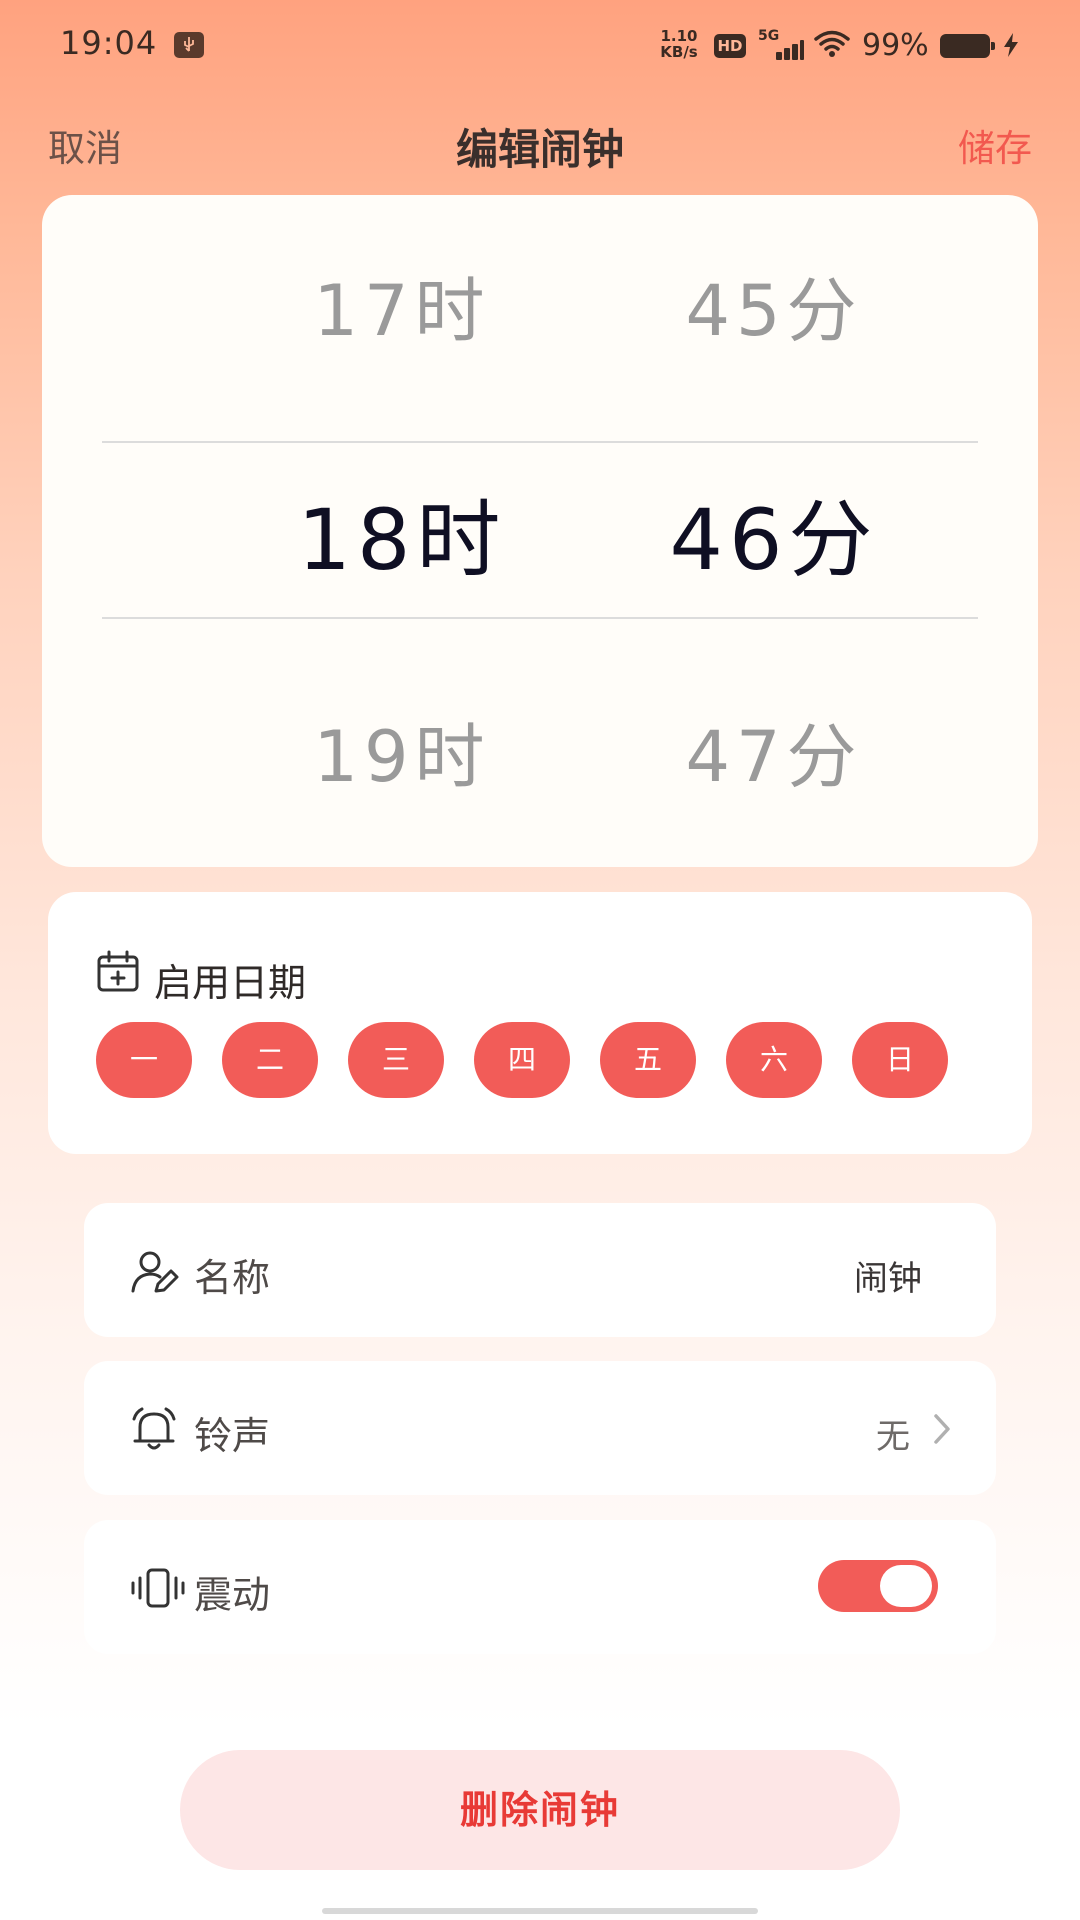 The width and height of the screenshot is (1080, 1920). I want to click on toggle-knob, so click(906, 1586).